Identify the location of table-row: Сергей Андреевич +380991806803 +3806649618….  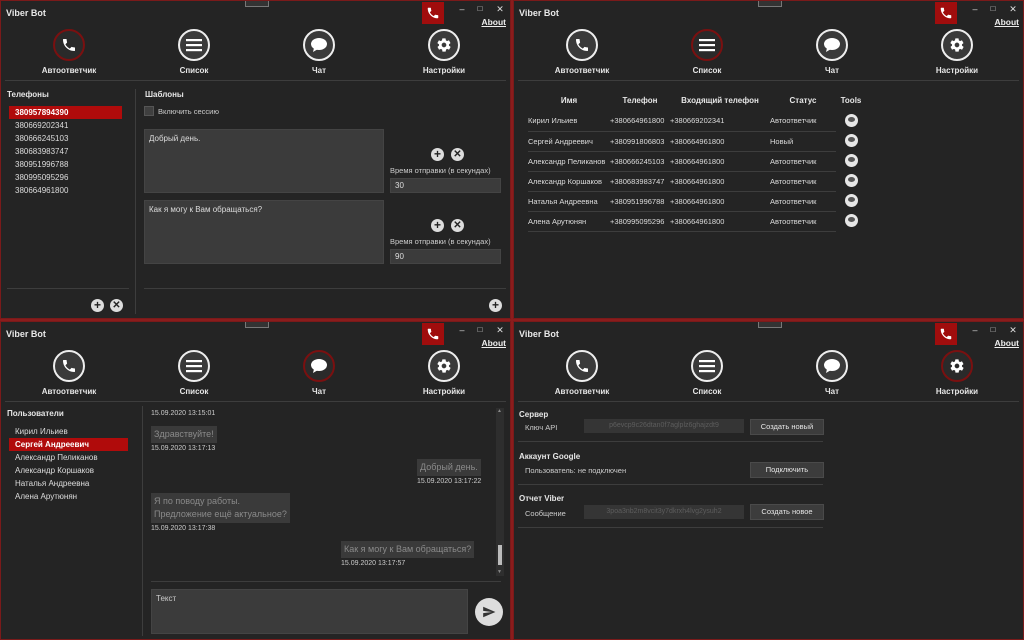
(697, 141).